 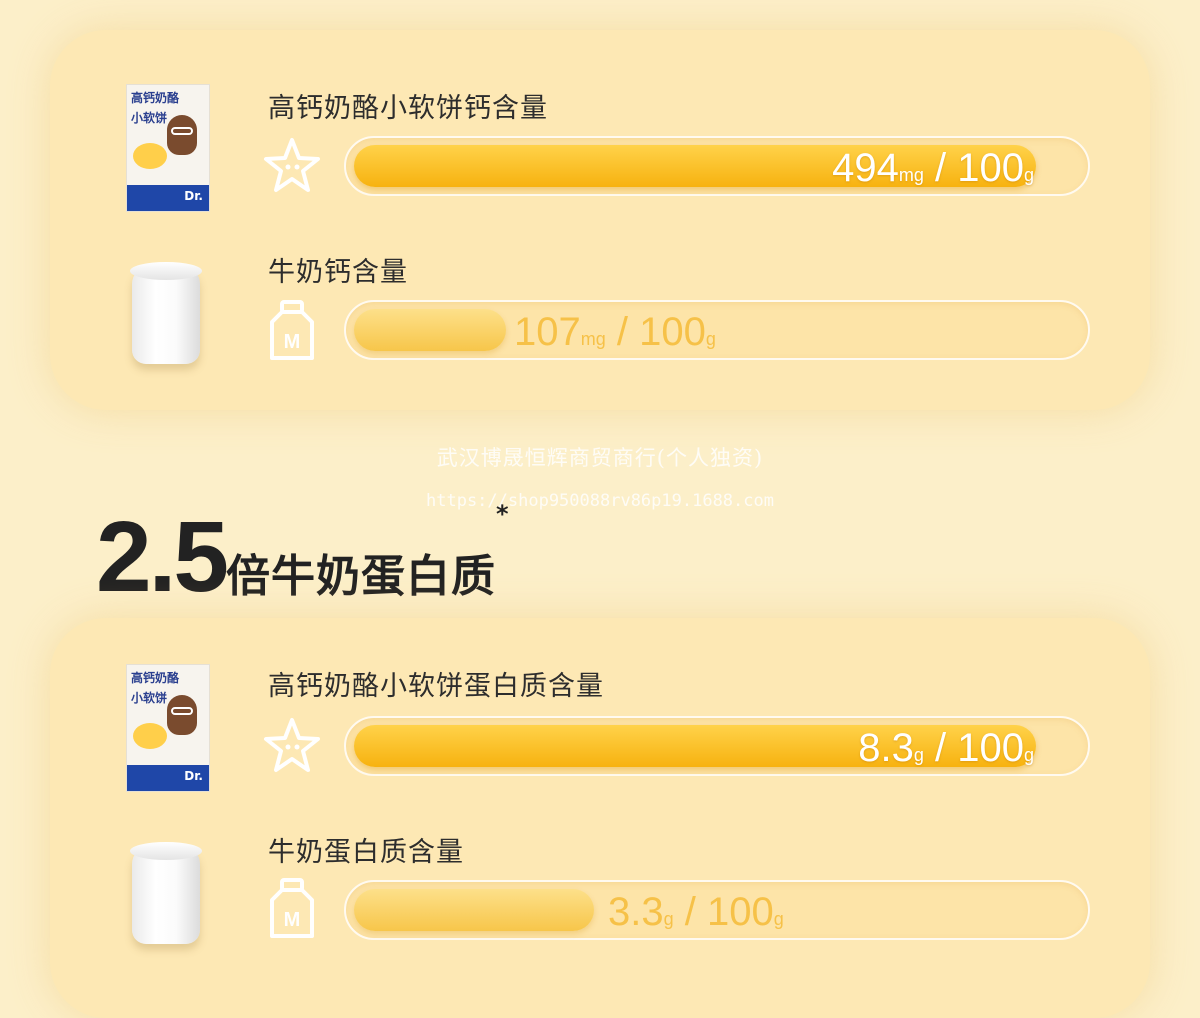 I want to click on biscuit-calcium-bar: 494mg / 100g, so click(x=717, y=166).